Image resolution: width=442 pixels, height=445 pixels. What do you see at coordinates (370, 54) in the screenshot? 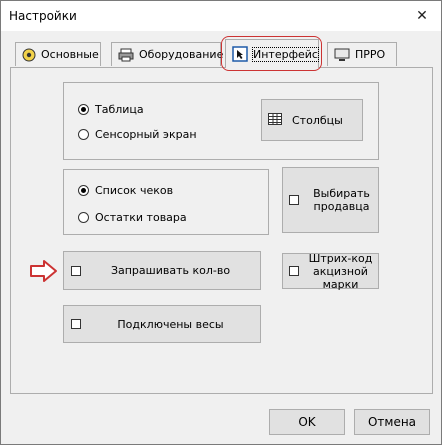
I see `tab-prro-label: ПРРО` at bounding box center [370, 54].